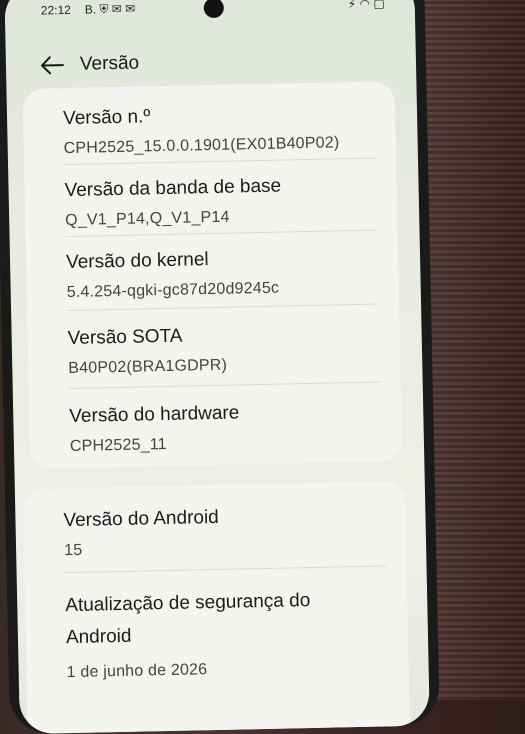 Image resolution: width=525 pixels, height=734 pixels. Describe the element at coordinates (201, 146) in the screenshot. I see `item-value: CPH2525_15.0.0.1901(EX01B40P02)` at that location.